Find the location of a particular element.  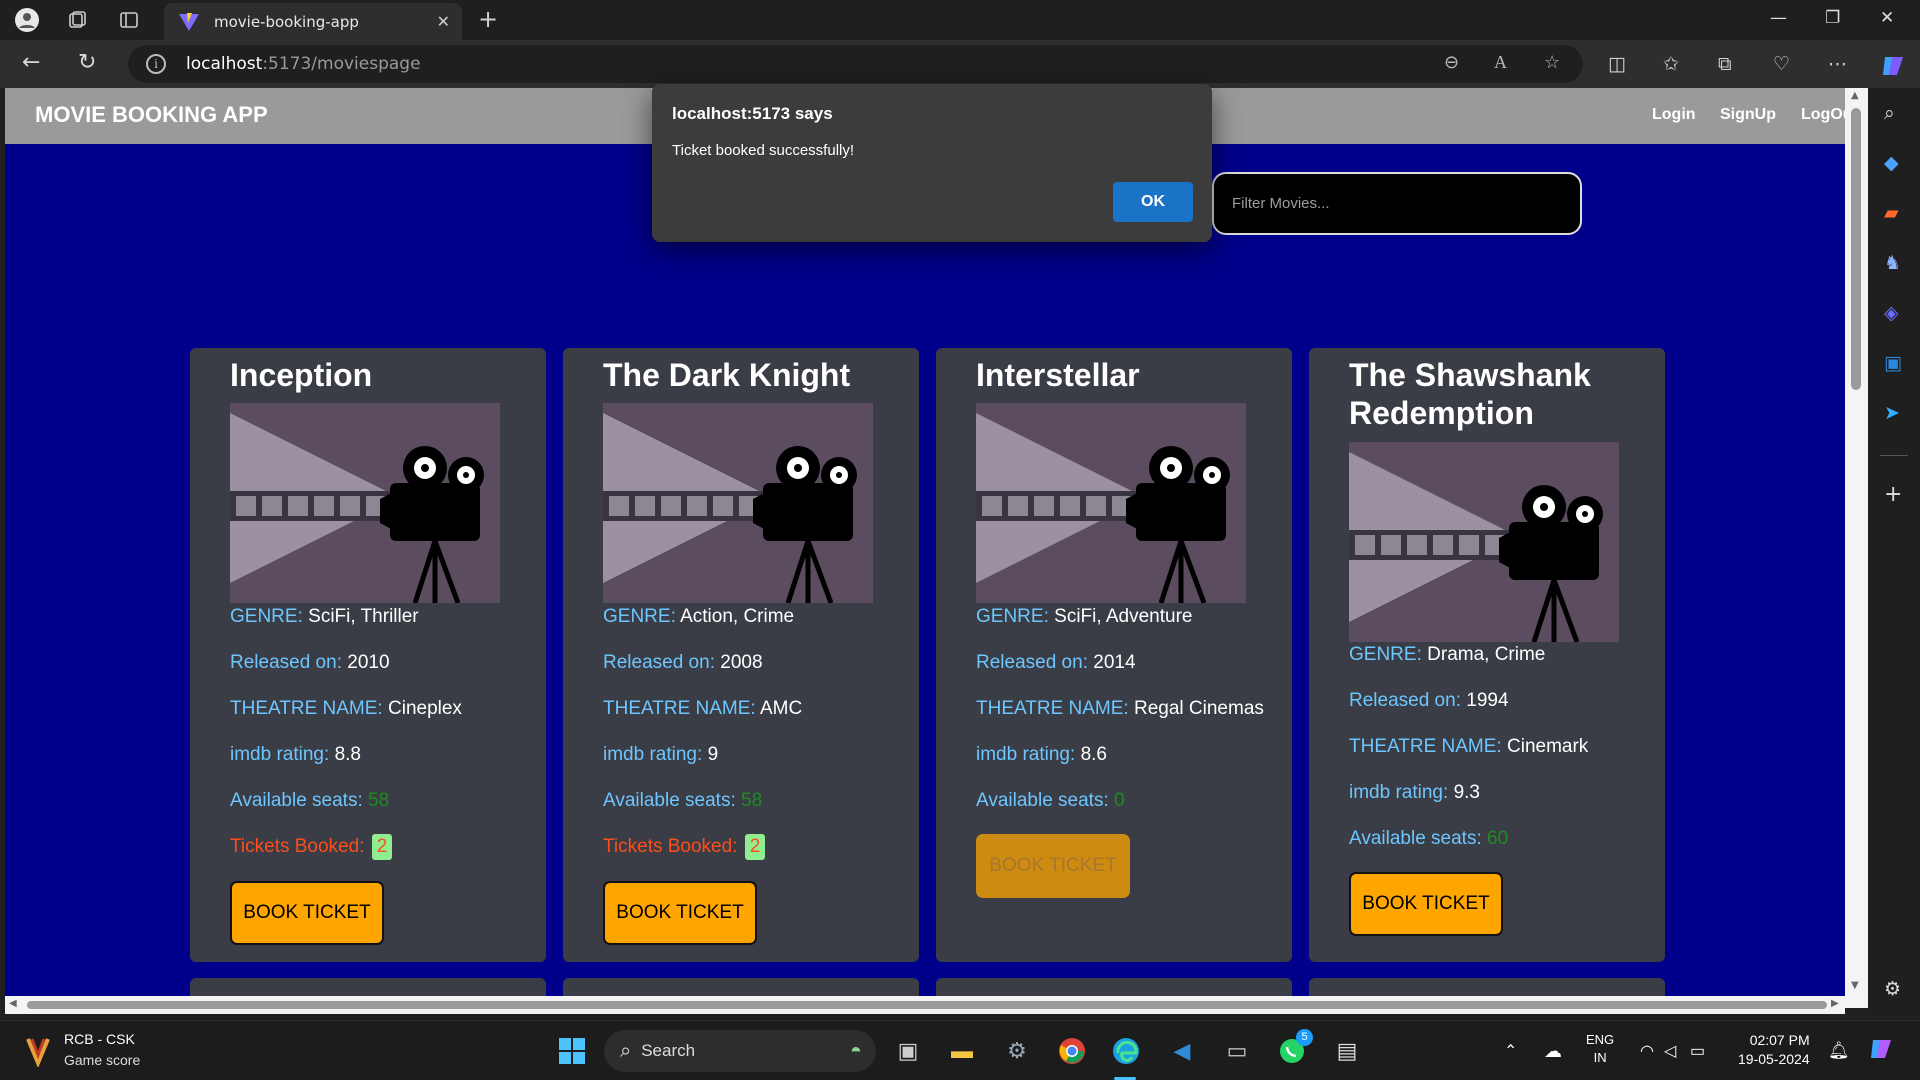

imdb-row: imdb rating: 8.6 is located at coordinates (1041, 754).